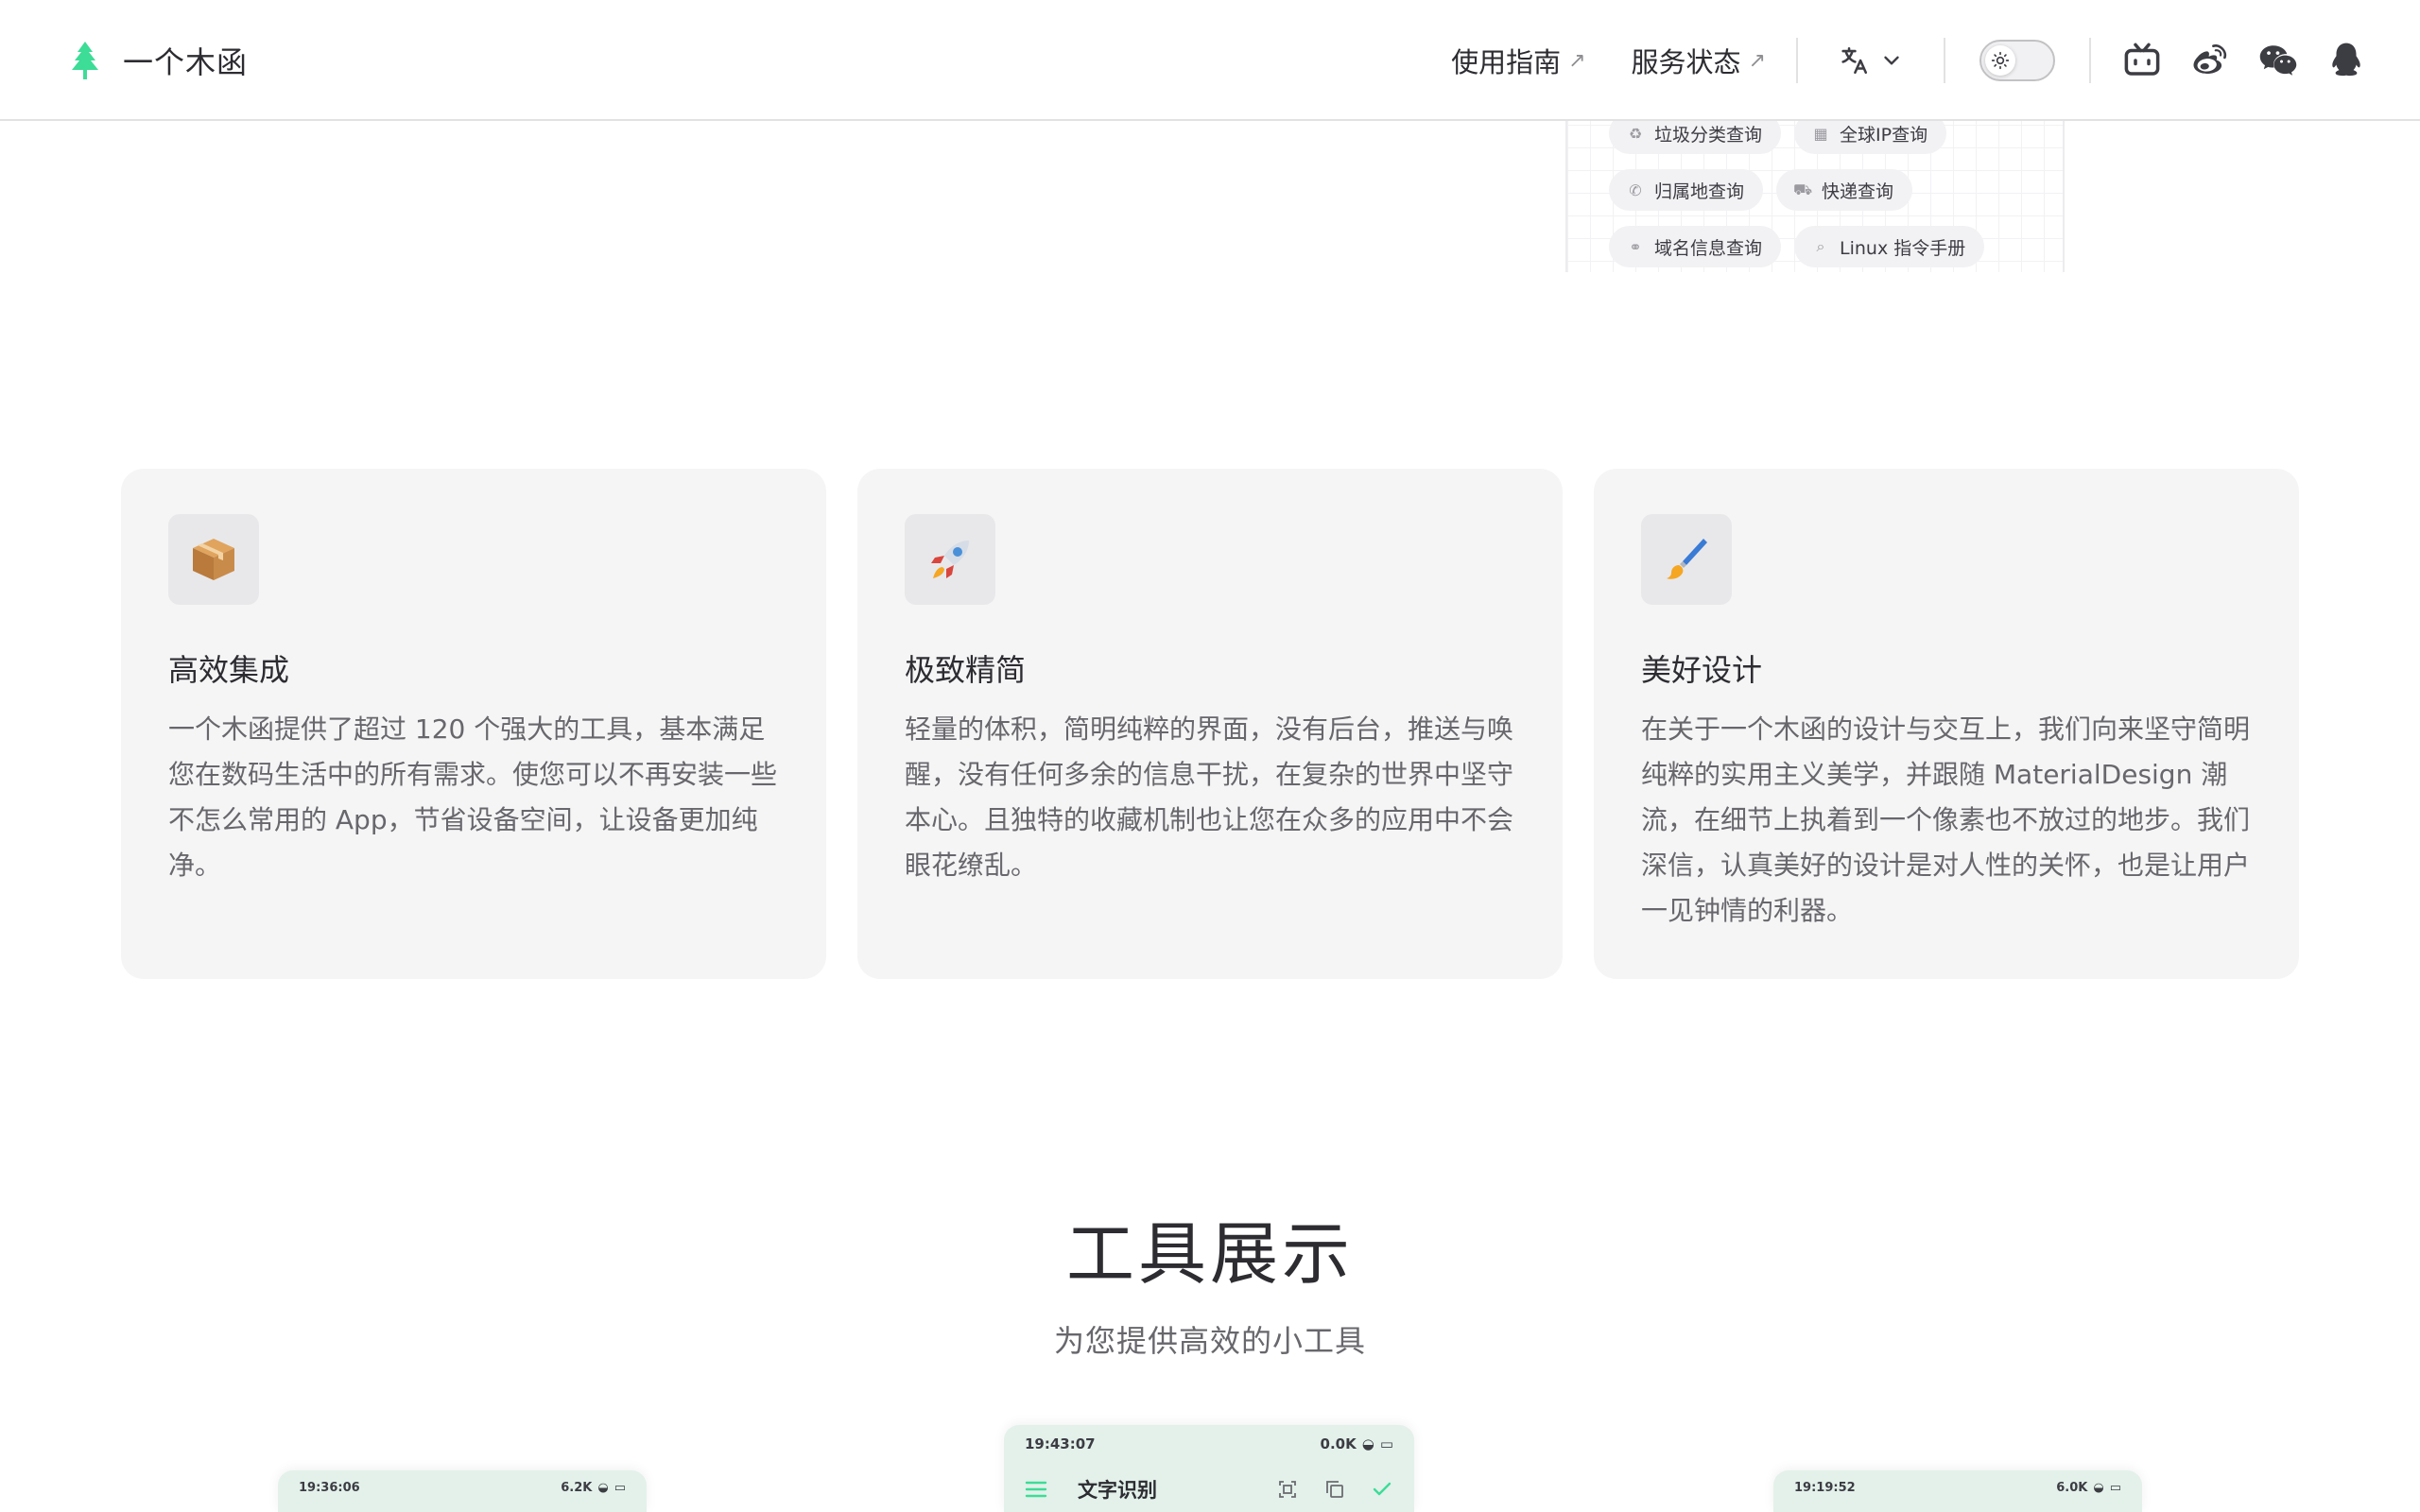  Describe the element at coordinates (1884, 135) in the screenshot. I see `chip-label: 全球IP查询` at that location.